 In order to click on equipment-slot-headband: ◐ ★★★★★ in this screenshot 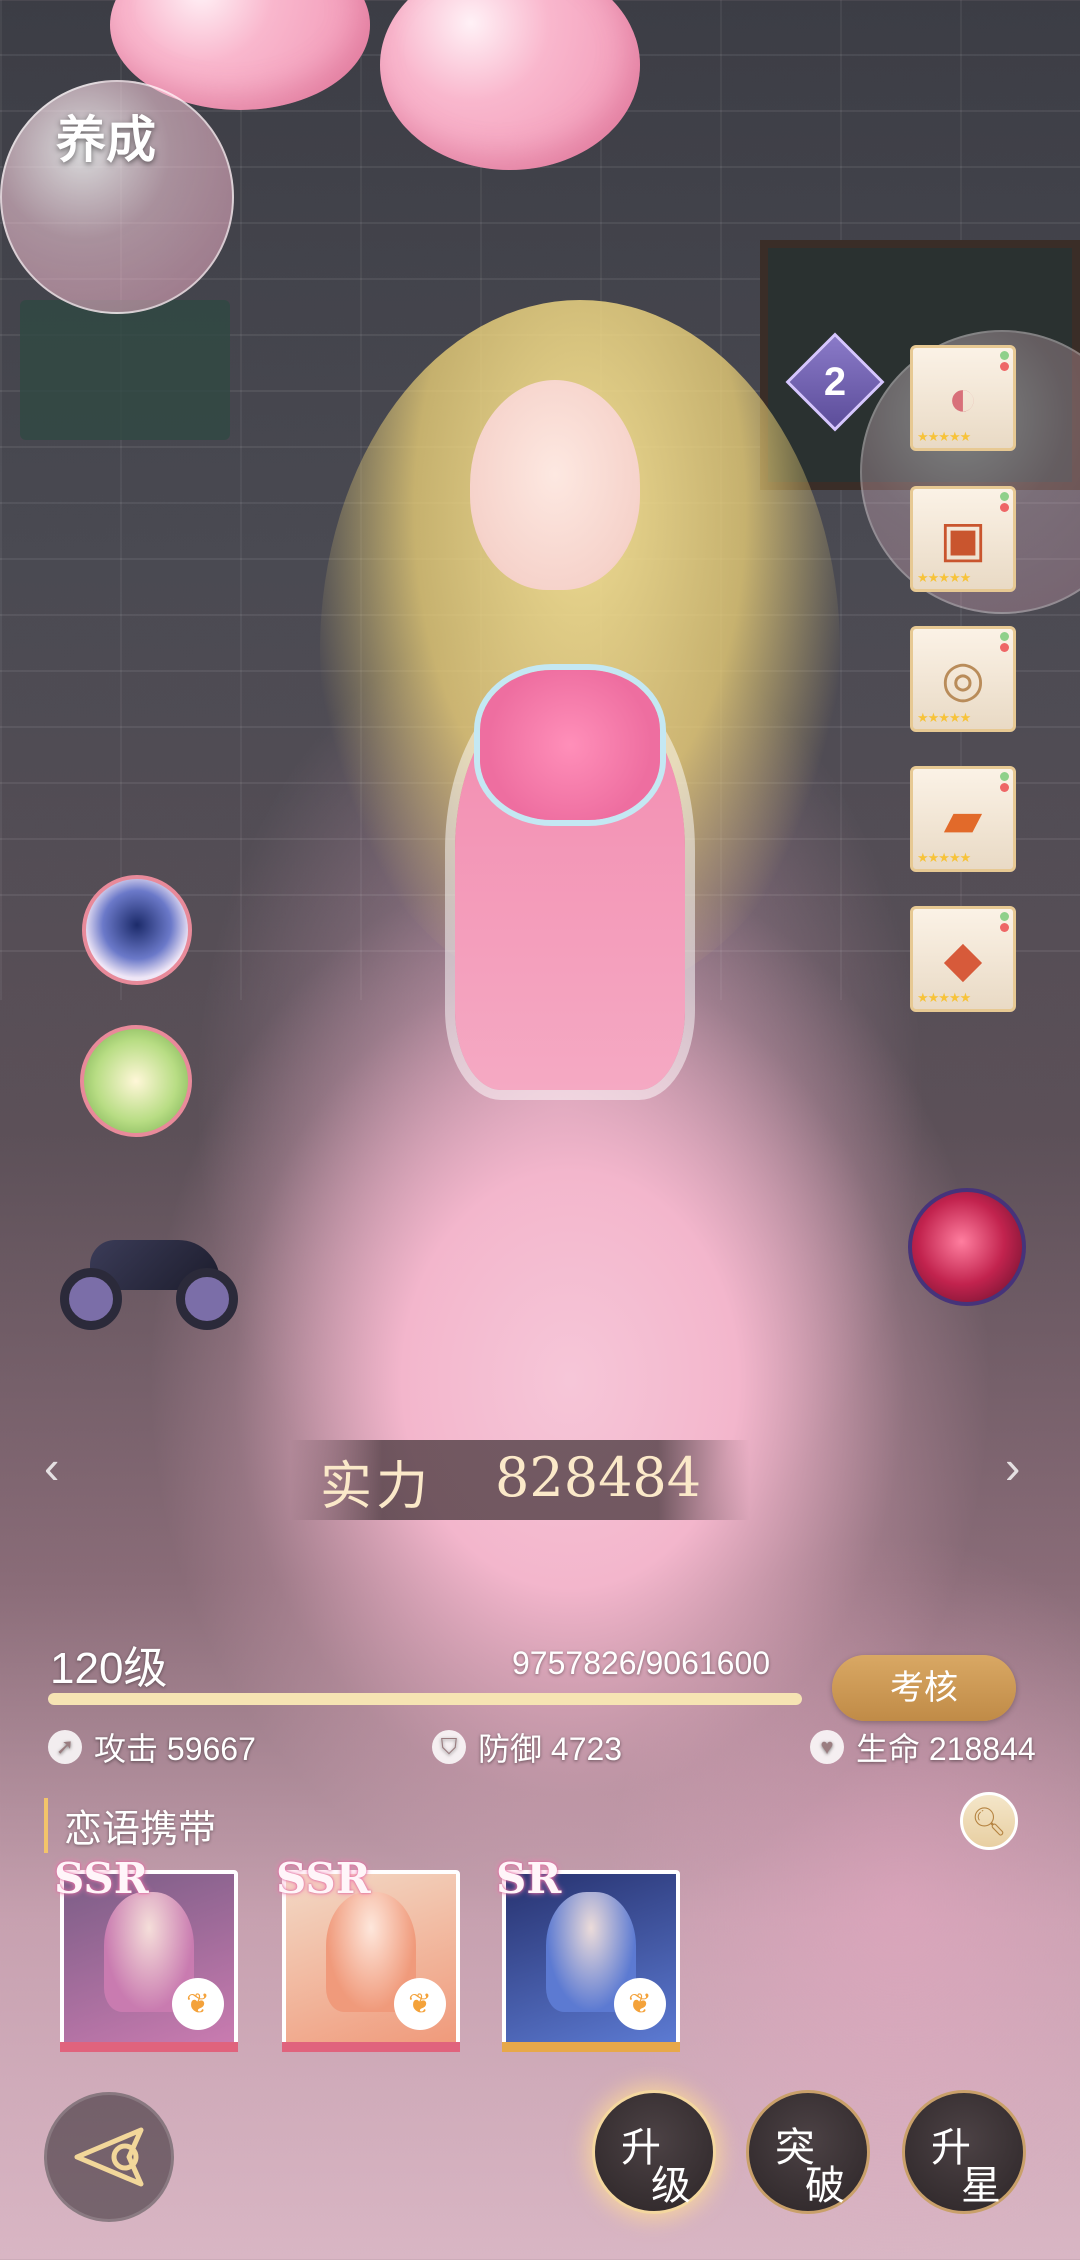, I will do `click(963, 398)`.